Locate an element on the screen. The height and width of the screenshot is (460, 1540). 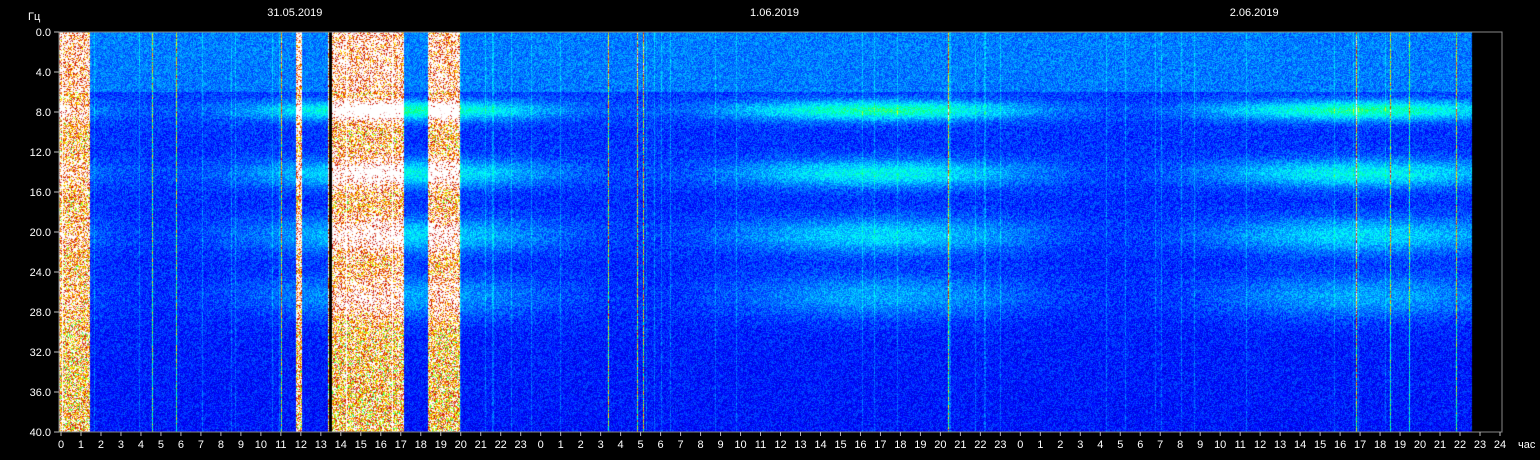
y-tick-label: 24.0 is located at coordinates (40, 273).